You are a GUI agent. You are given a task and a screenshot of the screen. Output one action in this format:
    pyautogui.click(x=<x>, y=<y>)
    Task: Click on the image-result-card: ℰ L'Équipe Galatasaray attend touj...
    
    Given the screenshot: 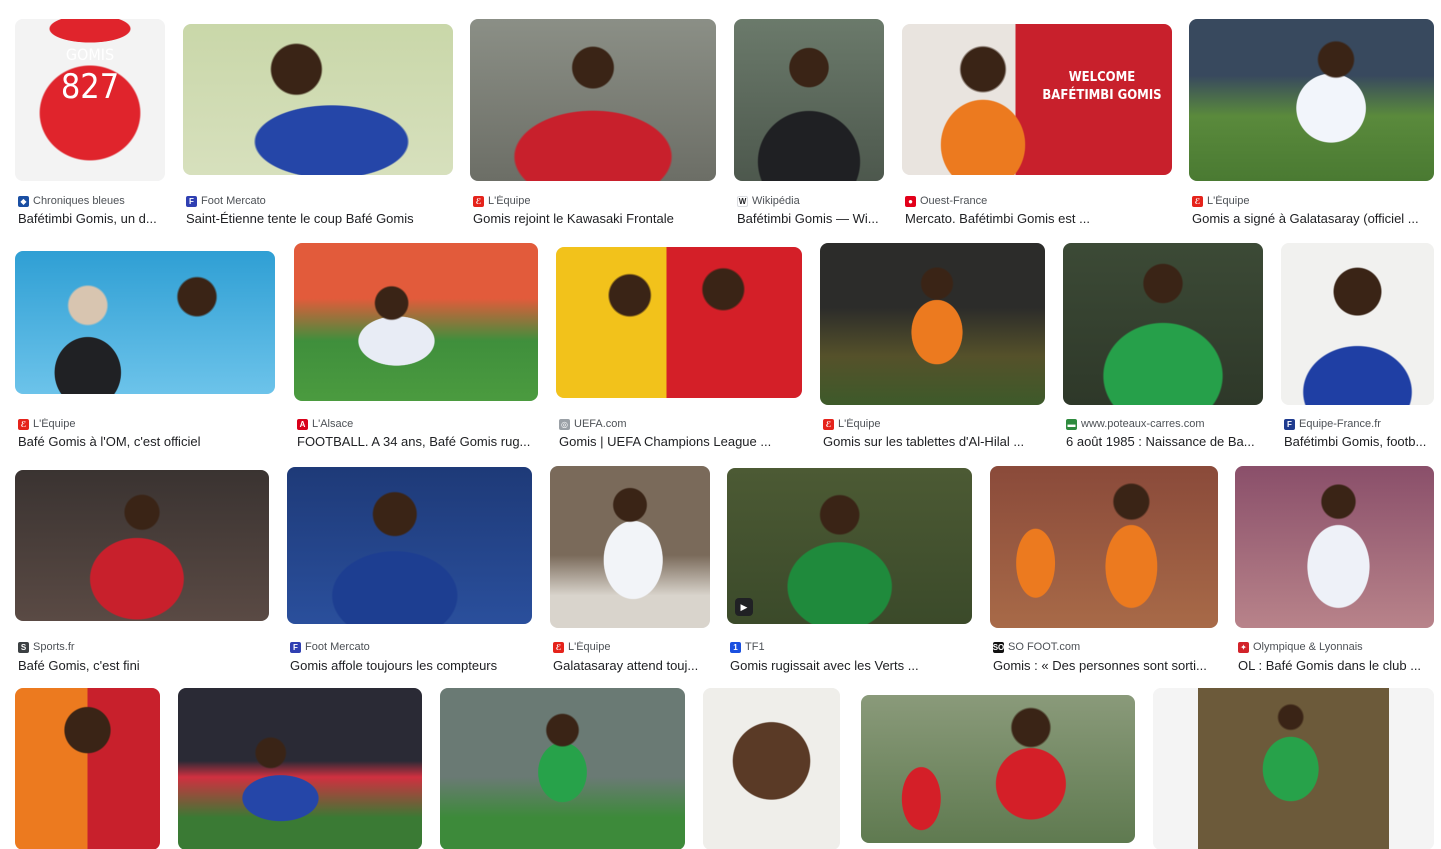 What is the action you would take?
    pyautogui.click(x=630, y=571)
    